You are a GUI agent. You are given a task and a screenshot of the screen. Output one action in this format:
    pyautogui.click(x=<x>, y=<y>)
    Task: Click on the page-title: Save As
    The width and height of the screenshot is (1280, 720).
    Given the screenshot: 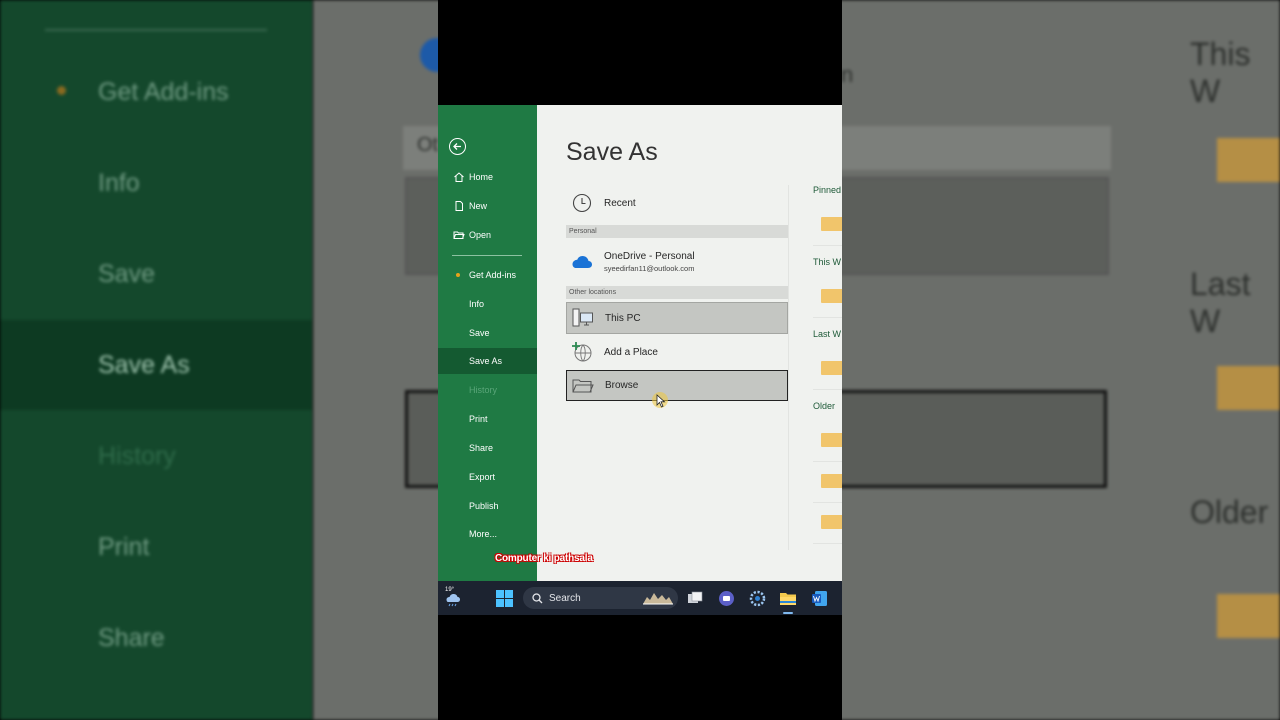 What is the action you would take?
    pyautogui.click(x=612, y=152)
    